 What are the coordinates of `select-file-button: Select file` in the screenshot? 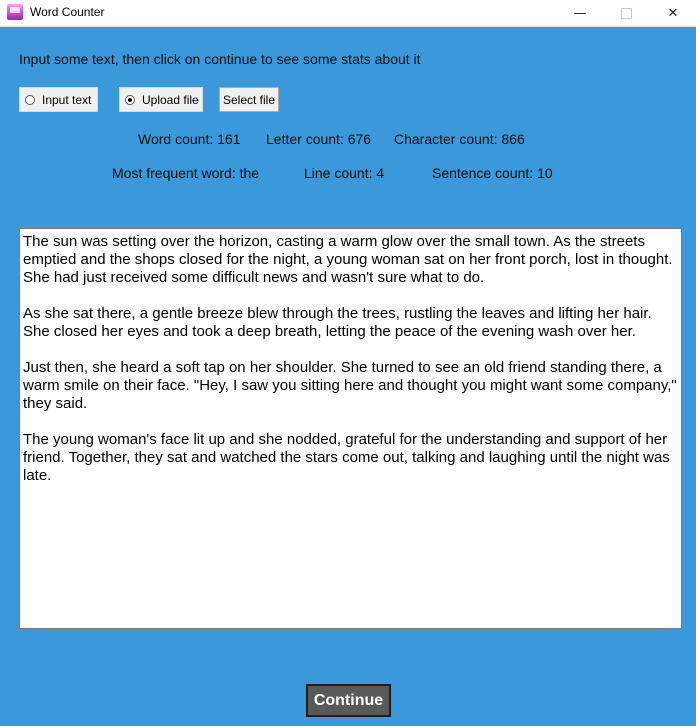 It's located at (249, 99).